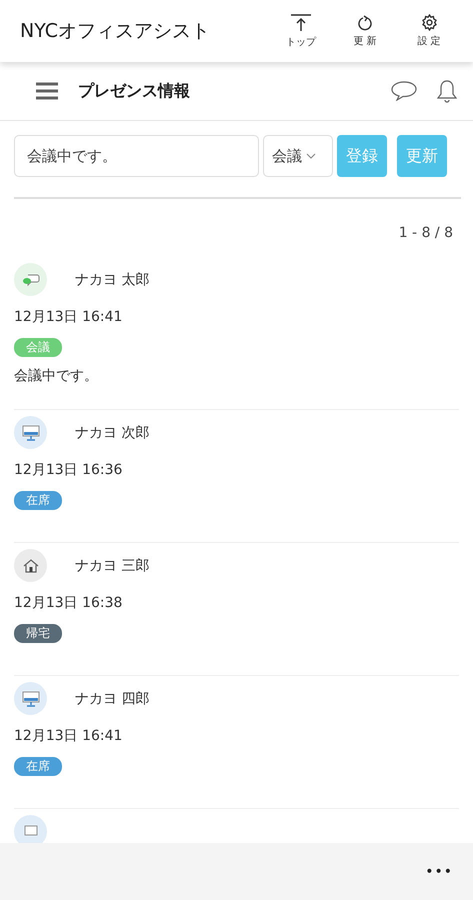 This screenshot has height=900, width=473. I want to click on chat-avatar, so click(30, 279).